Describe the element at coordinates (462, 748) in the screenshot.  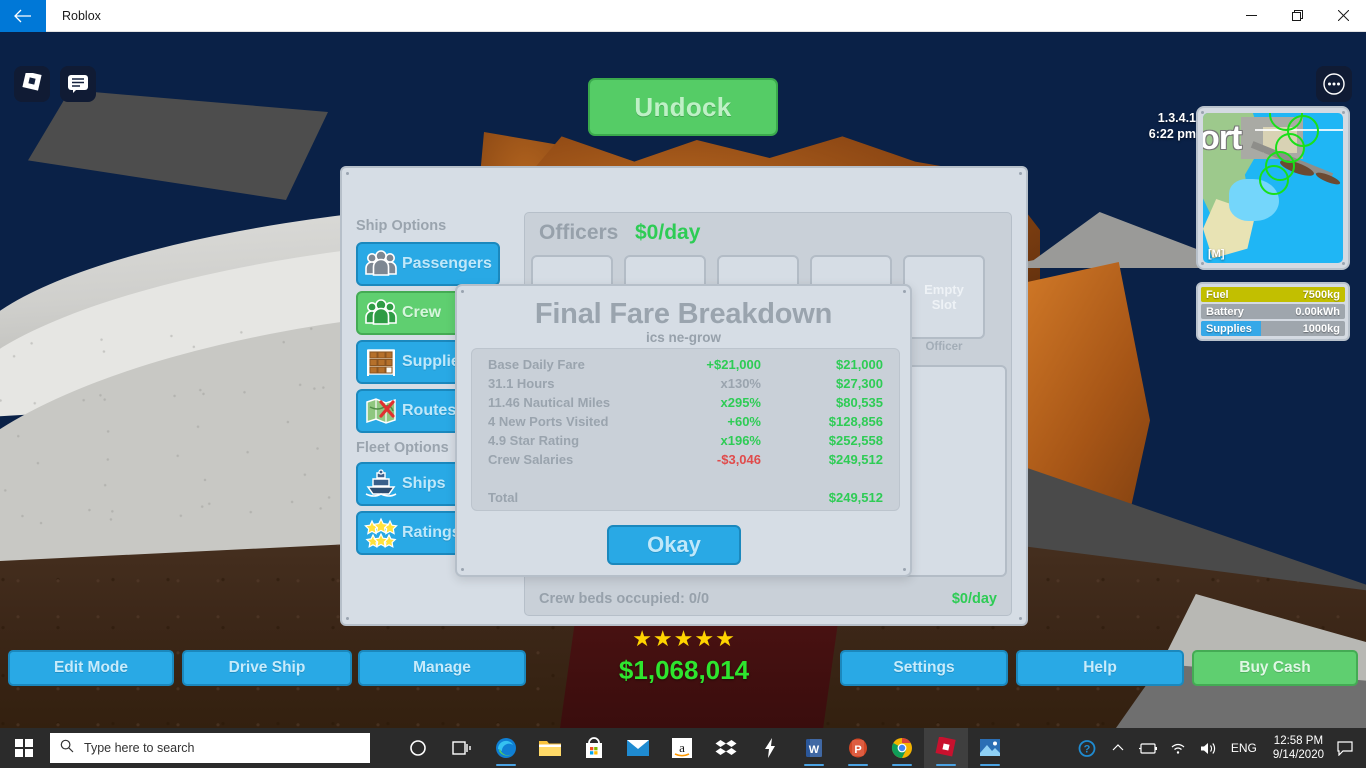
I see `task-view-icon` at that location.